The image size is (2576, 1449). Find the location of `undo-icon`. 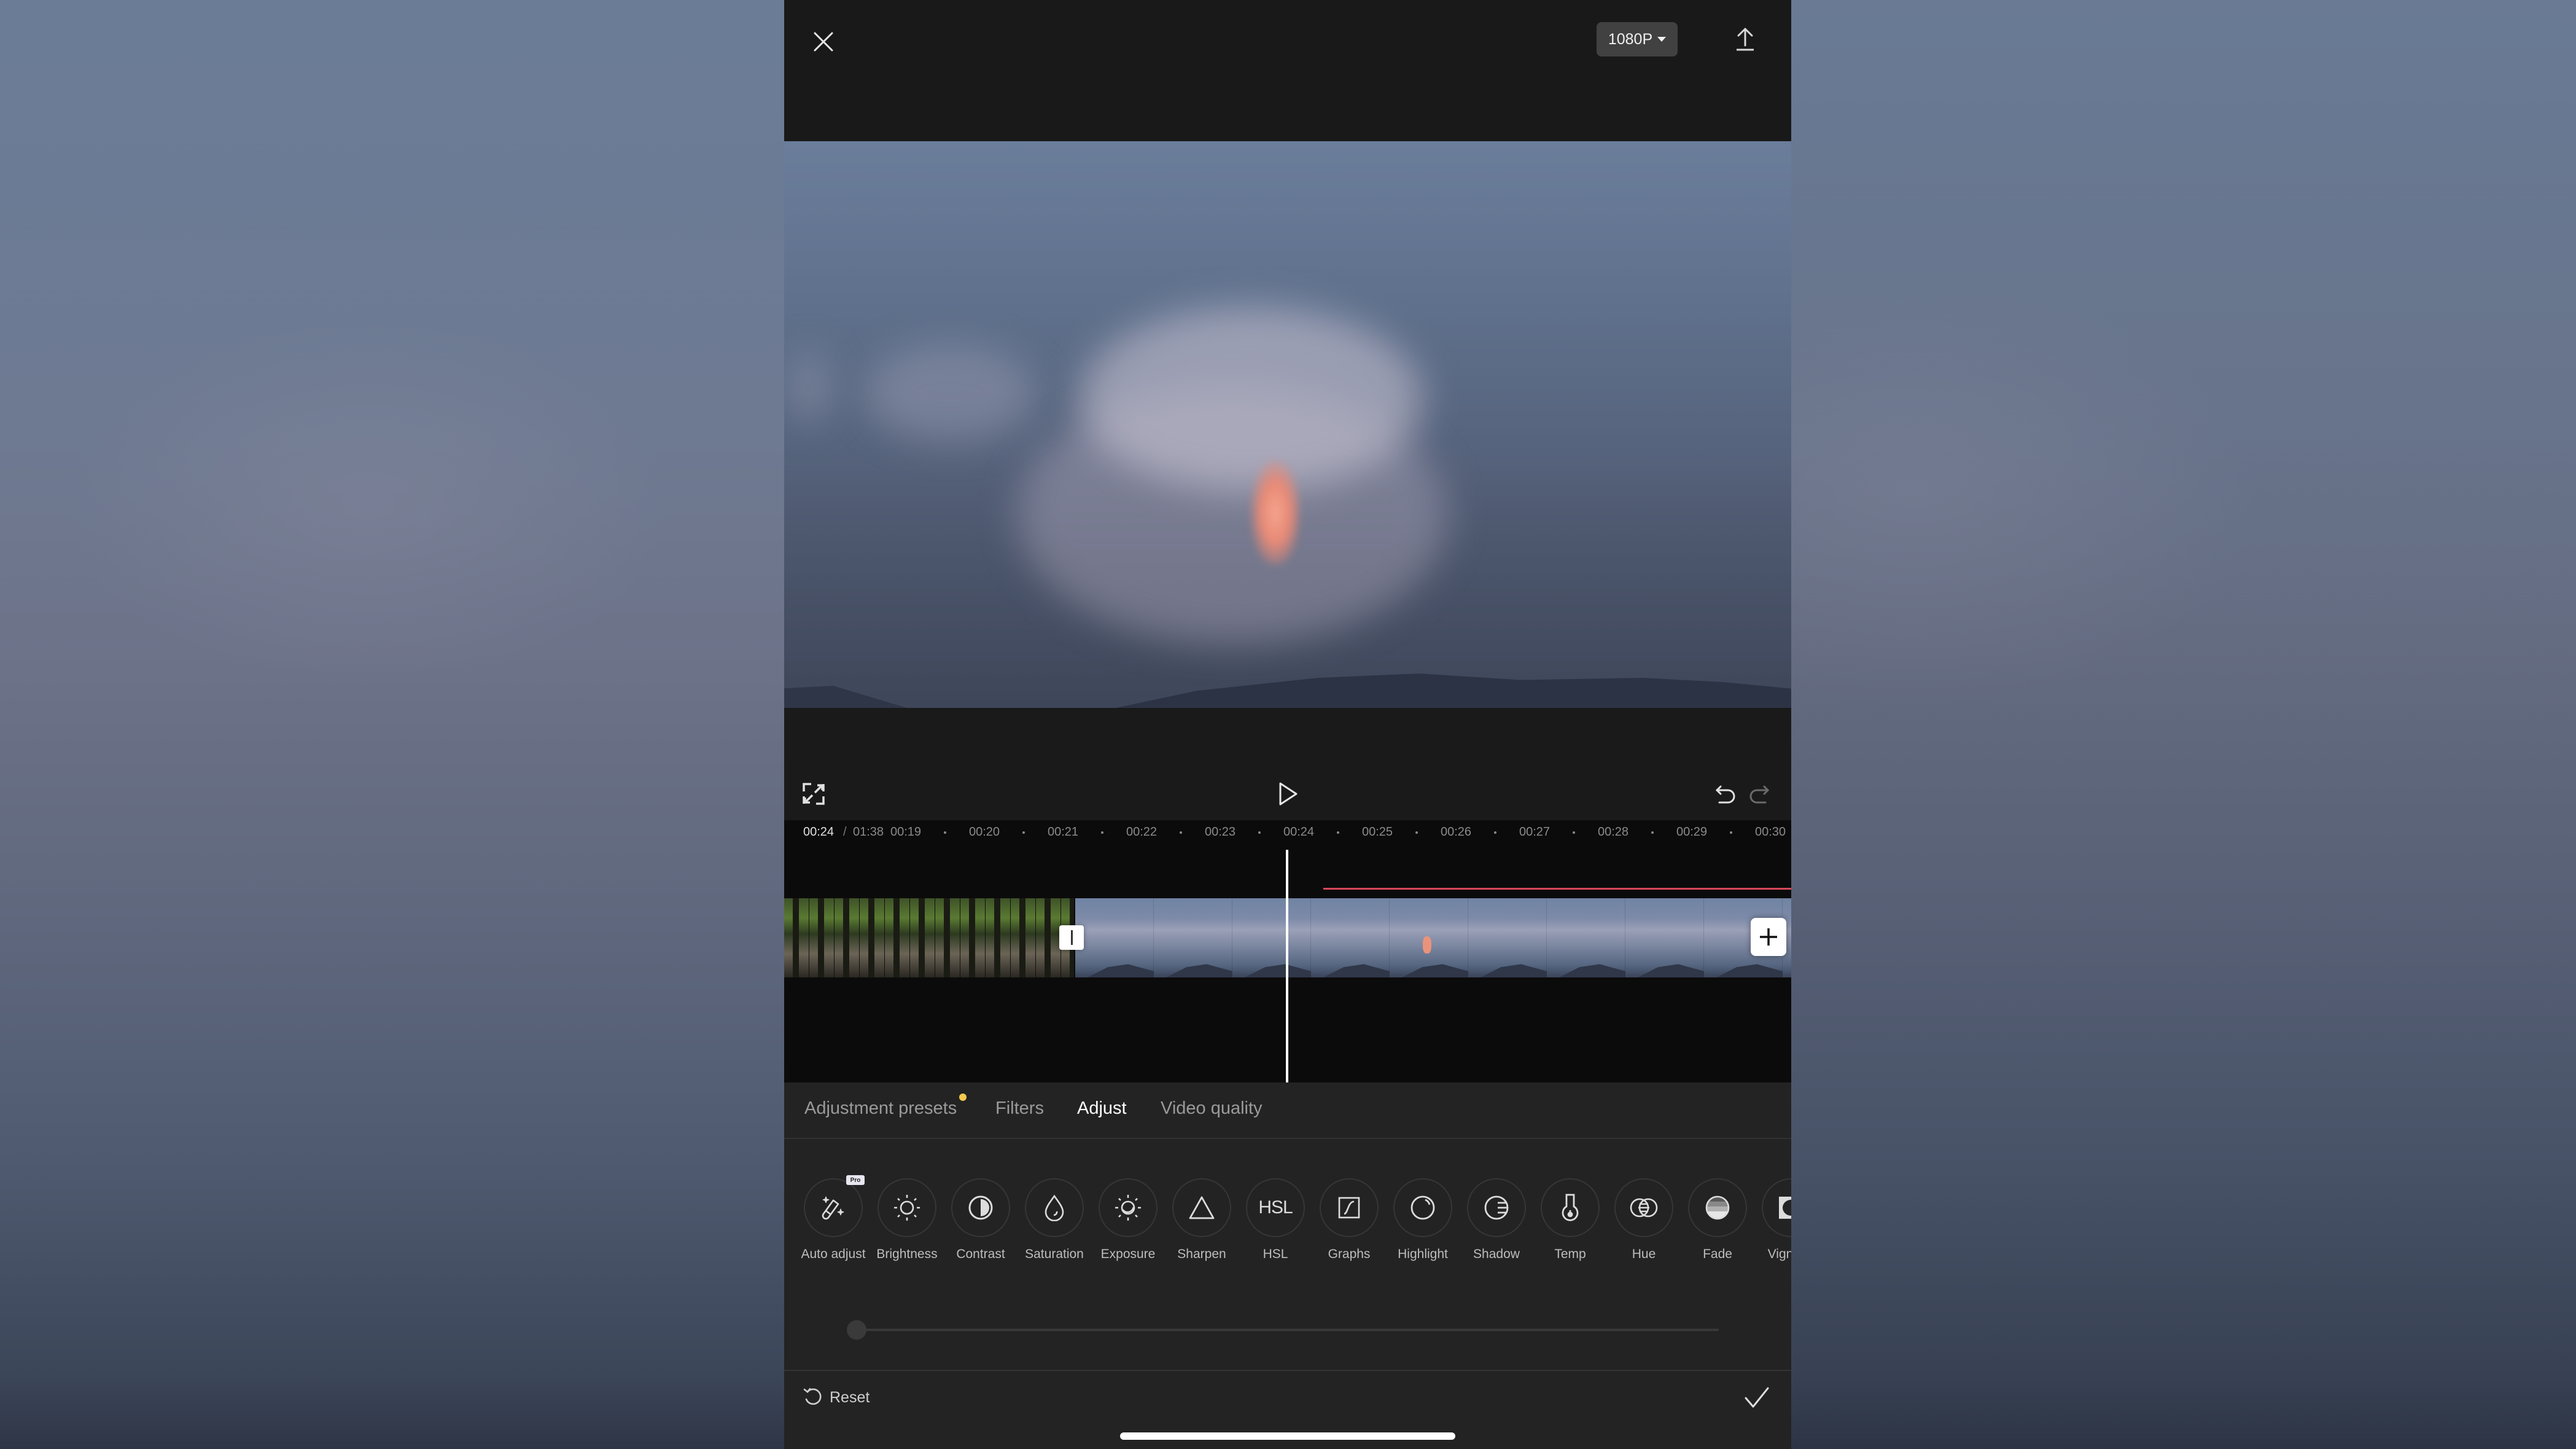

undo-icon is located at coordinates (1725, 794).